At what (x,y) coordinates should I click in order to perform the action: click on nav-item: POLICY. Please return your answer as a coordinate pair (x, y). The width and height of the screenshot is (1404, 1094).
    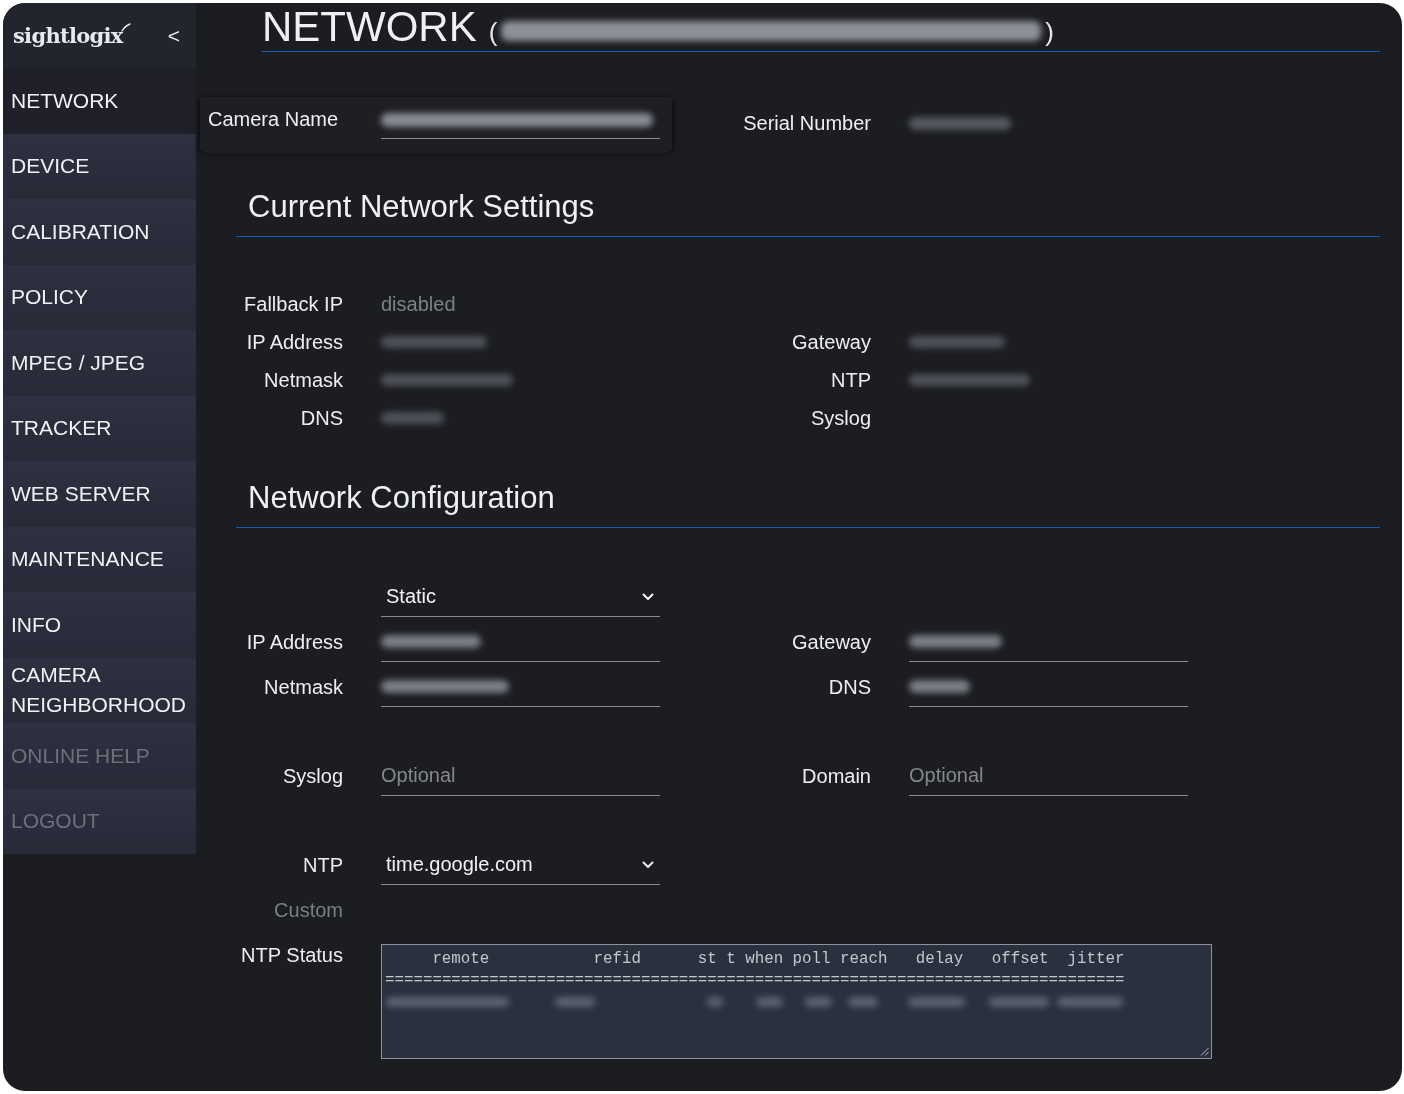
    Looking at the image, I should click on (99, 297).